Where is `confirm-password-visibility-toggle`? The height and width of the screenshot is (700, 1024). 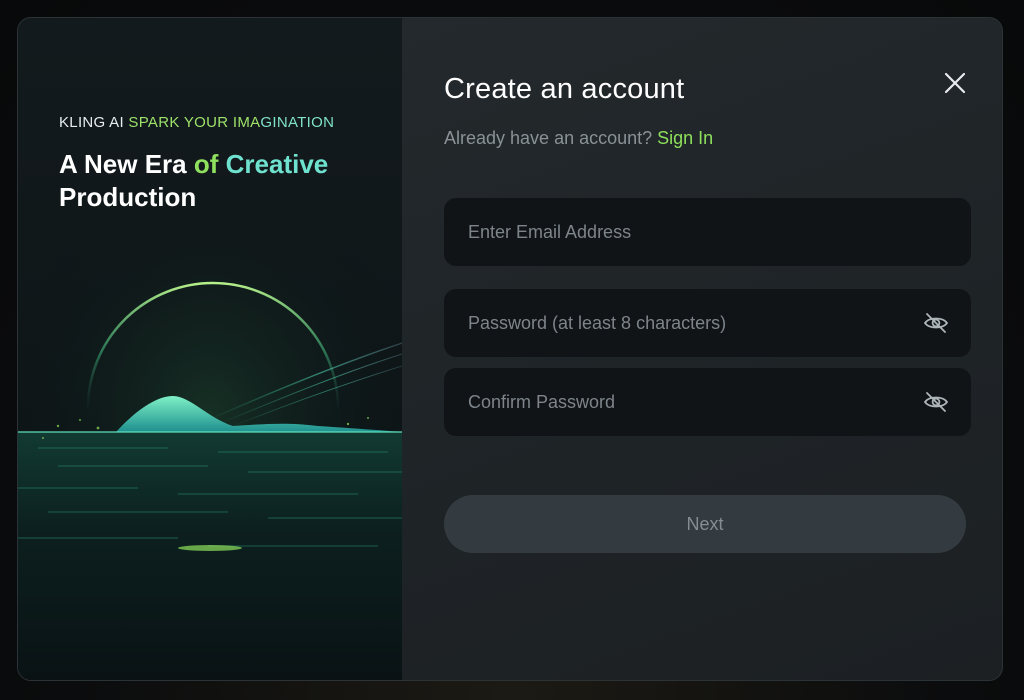 confirm-password-visibility-toggle is located at coordinates (936, 402).